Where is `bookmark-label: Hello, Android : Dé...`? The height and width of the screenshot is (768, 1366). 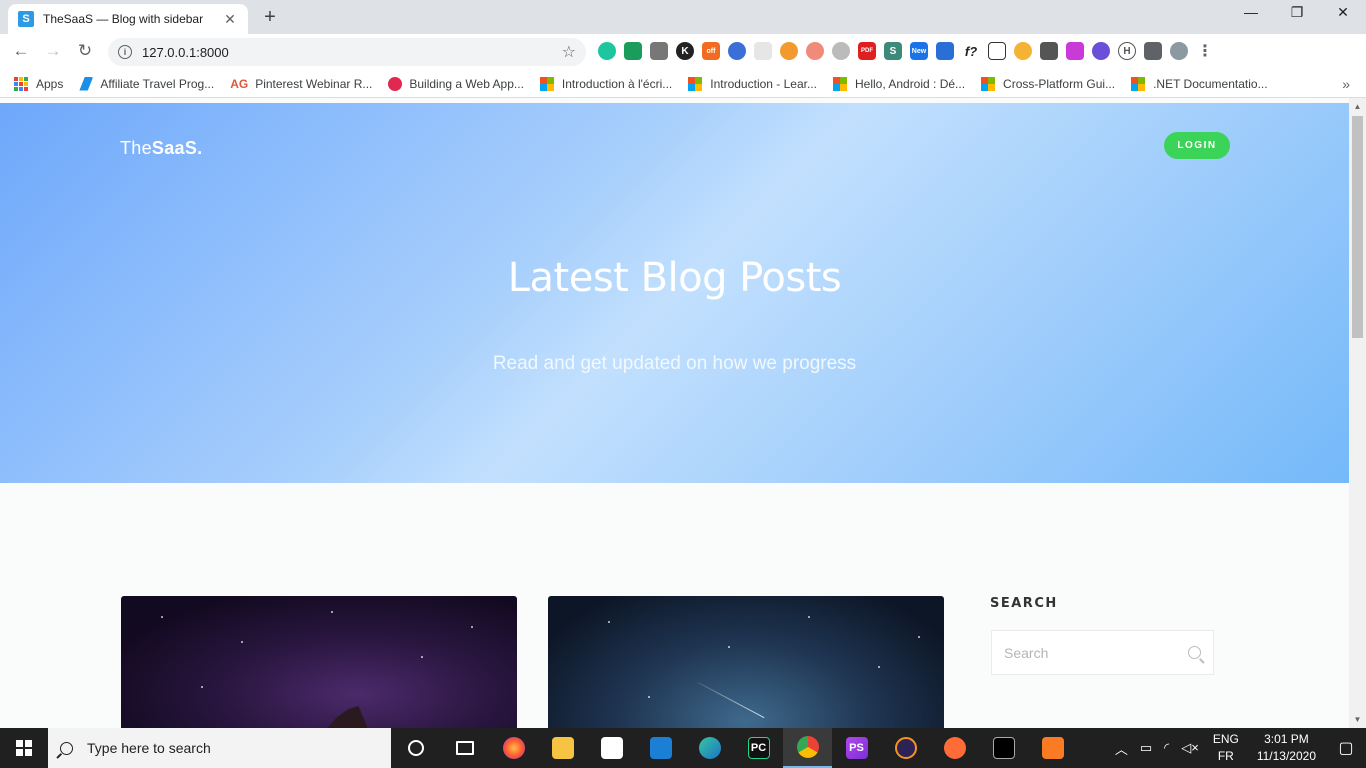
bookmark-label: Hello, Android : Dé... is located at coordinates (910, 83).